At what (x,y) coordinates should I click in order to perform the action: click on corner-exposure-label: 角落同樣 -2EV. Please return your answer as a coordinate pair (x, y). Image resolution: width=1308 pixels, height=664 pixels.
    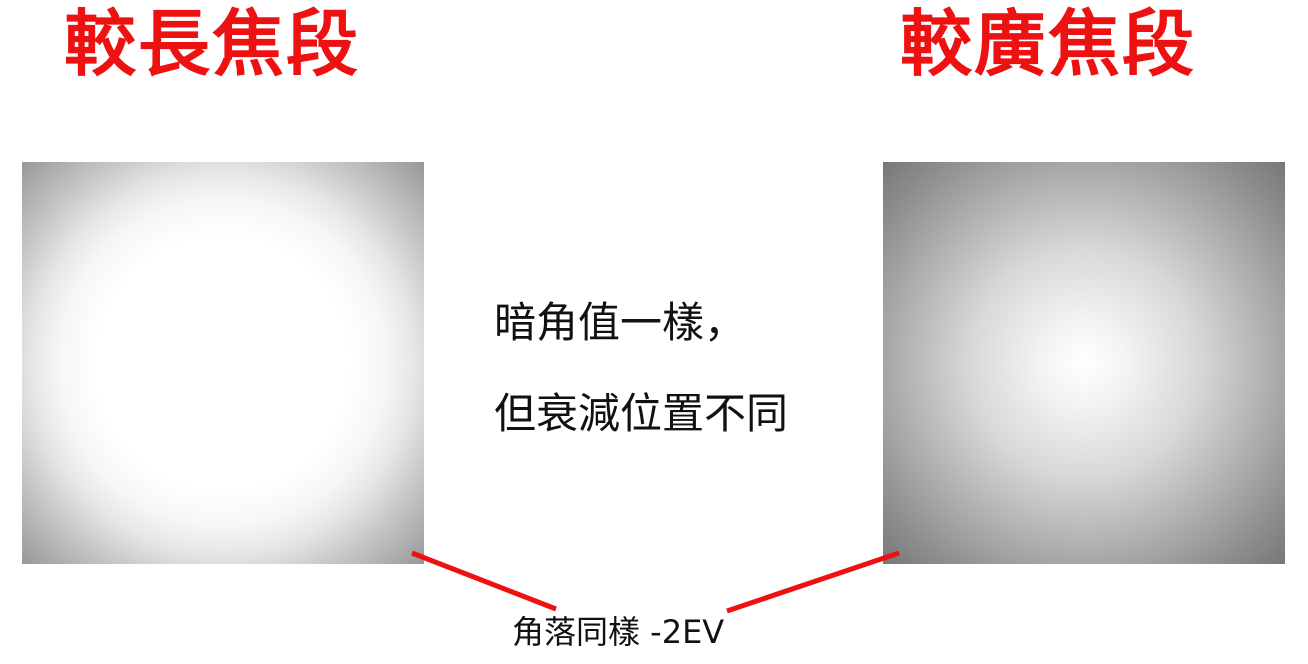
    Looking at the image, I should click on (618, 632).